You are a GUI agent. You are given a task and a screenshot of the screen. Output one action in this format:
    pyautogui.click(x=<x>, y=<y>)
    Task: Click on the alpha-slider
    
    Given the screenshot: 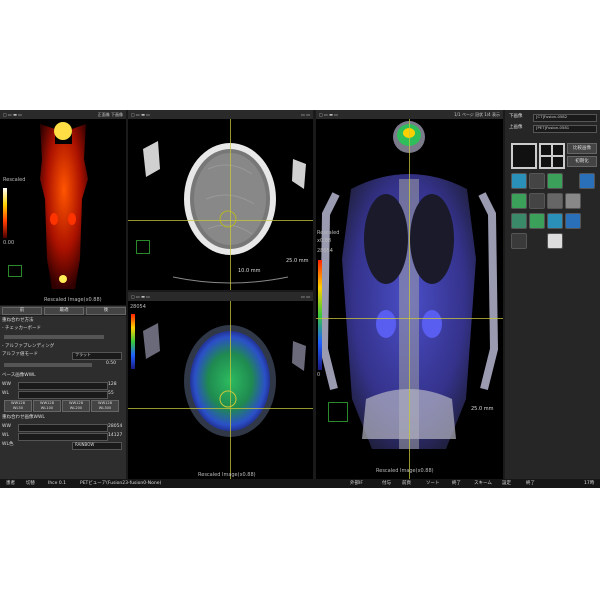 What is the action you would take?
    pyautogui.click(x=48, y=365)
    